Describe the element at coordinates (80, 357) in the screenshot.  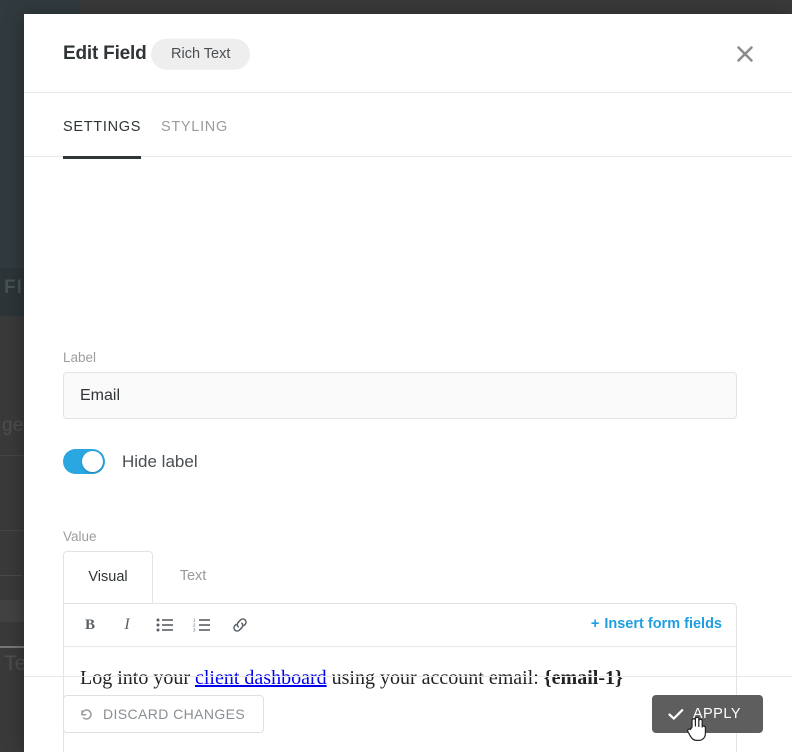
I see `label-caption: Label` at that location.